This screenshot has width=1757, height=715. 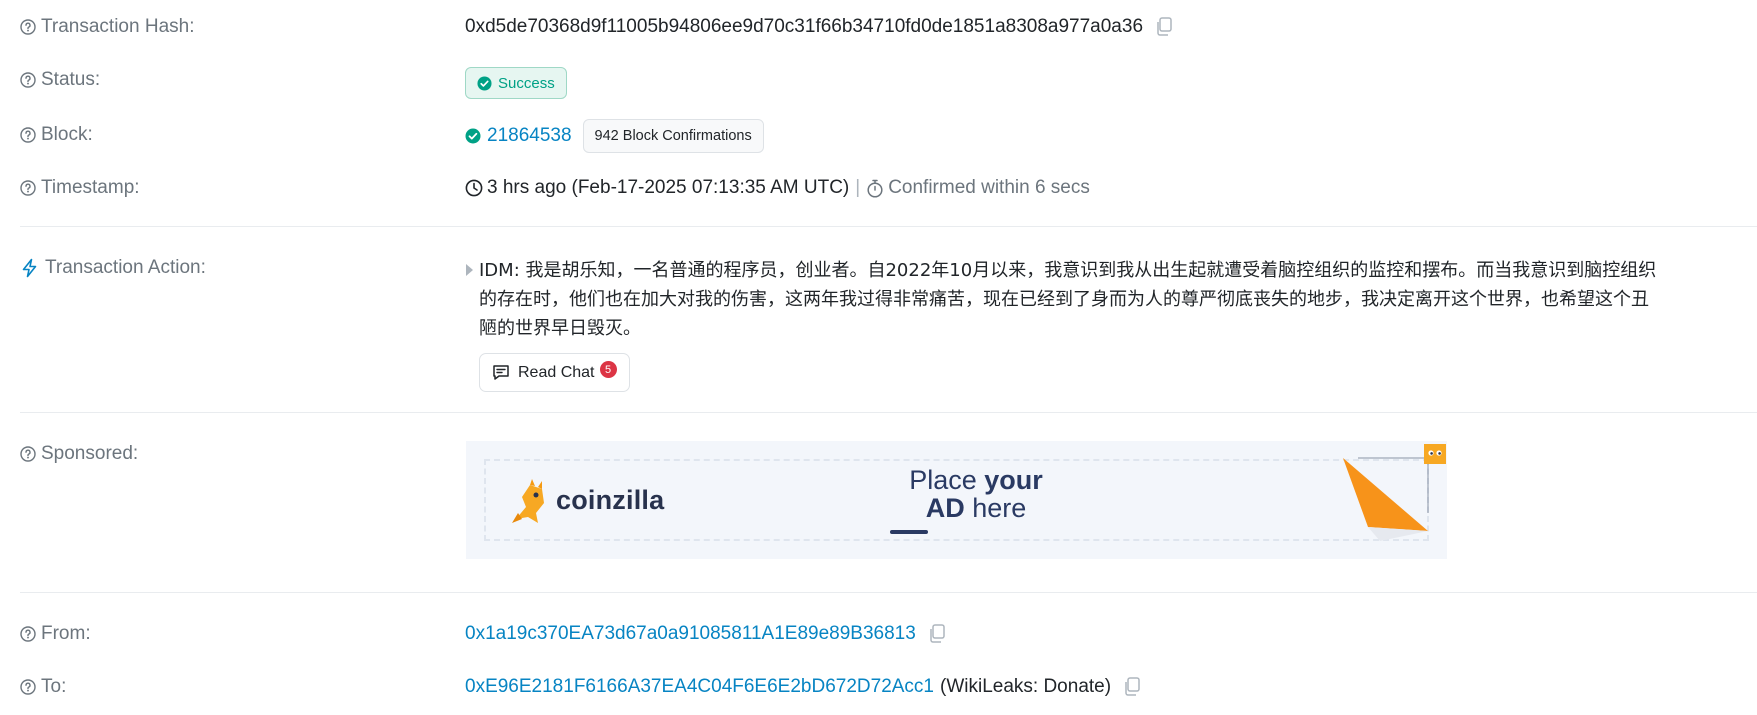 I want to click on timestamp-label: Timestamp:, so click(x=80, y=188).